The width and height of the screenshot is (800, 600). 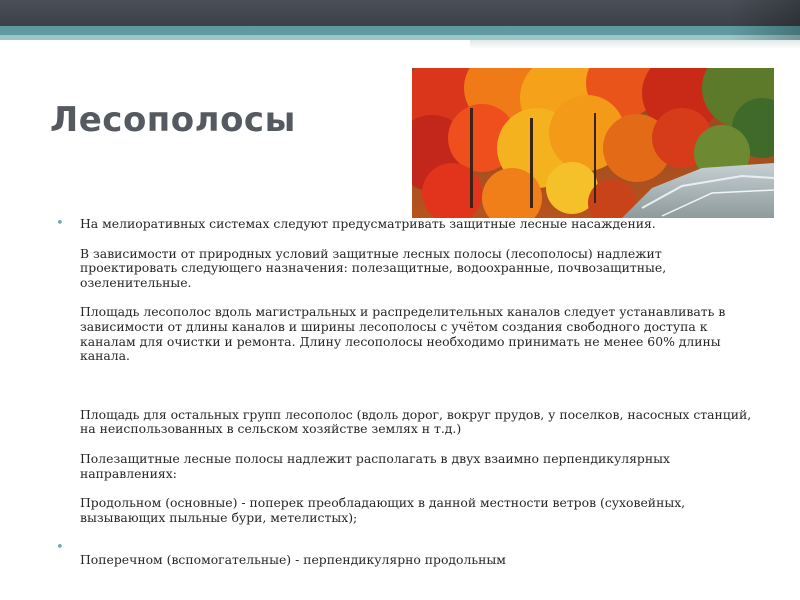 I want to click on header-bar-dark, so click(x=400, y=13).